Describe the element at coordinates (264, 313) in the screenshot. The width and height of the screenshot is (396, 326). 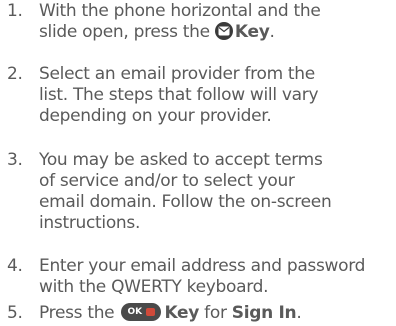
I see `action-label: Sign In` at that location.